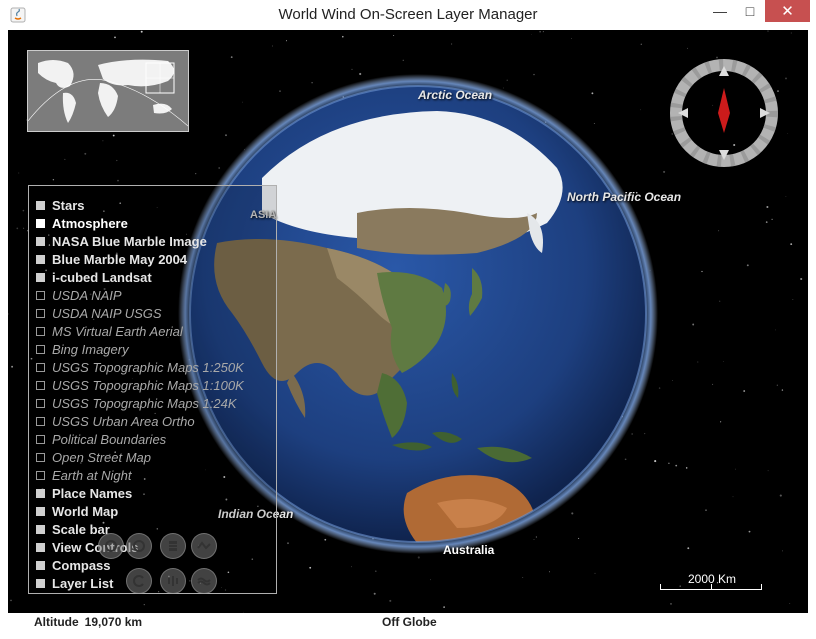 The width and height of the screenshot is (816, 639). Describe the element at coordinates (111, 546) in the screenshot. I see `pan-icon` at that location.